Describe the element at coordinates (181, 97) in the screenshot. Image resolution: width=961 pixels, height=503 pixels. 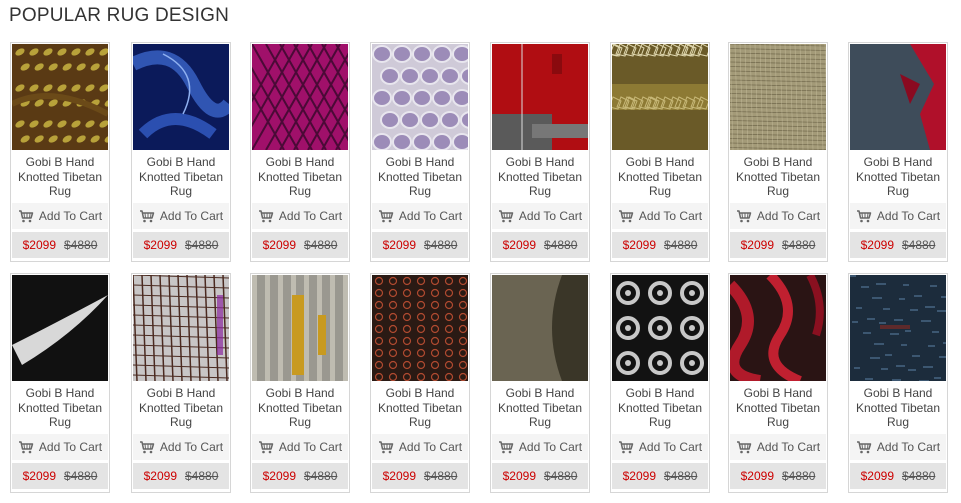
I see `navy-blue-swirl-rug-image` at that location.